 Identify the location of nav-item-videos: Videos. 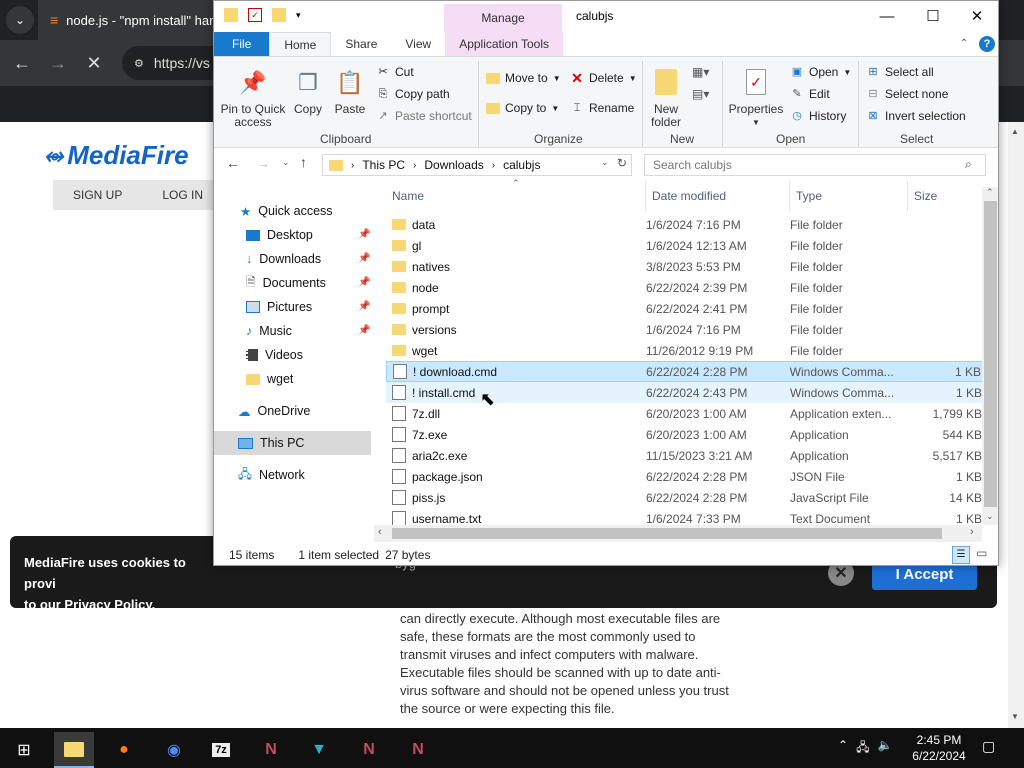
(274, 355).